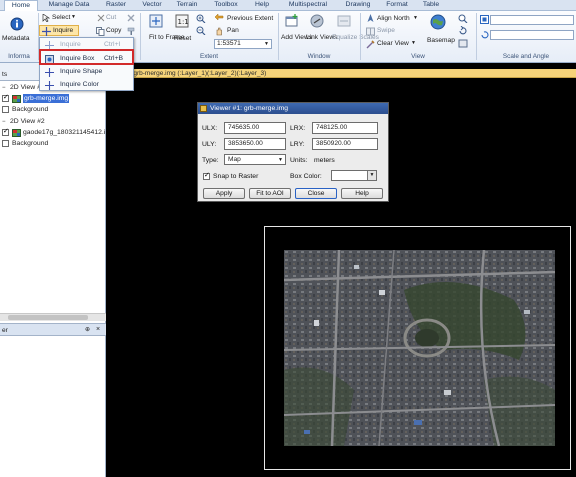 This screenshot has height=477, width=576. What do you see at coordinates (19, 56) in the screenshot?
I see `group-label-information: Informa` at bounding box center [19, 56].